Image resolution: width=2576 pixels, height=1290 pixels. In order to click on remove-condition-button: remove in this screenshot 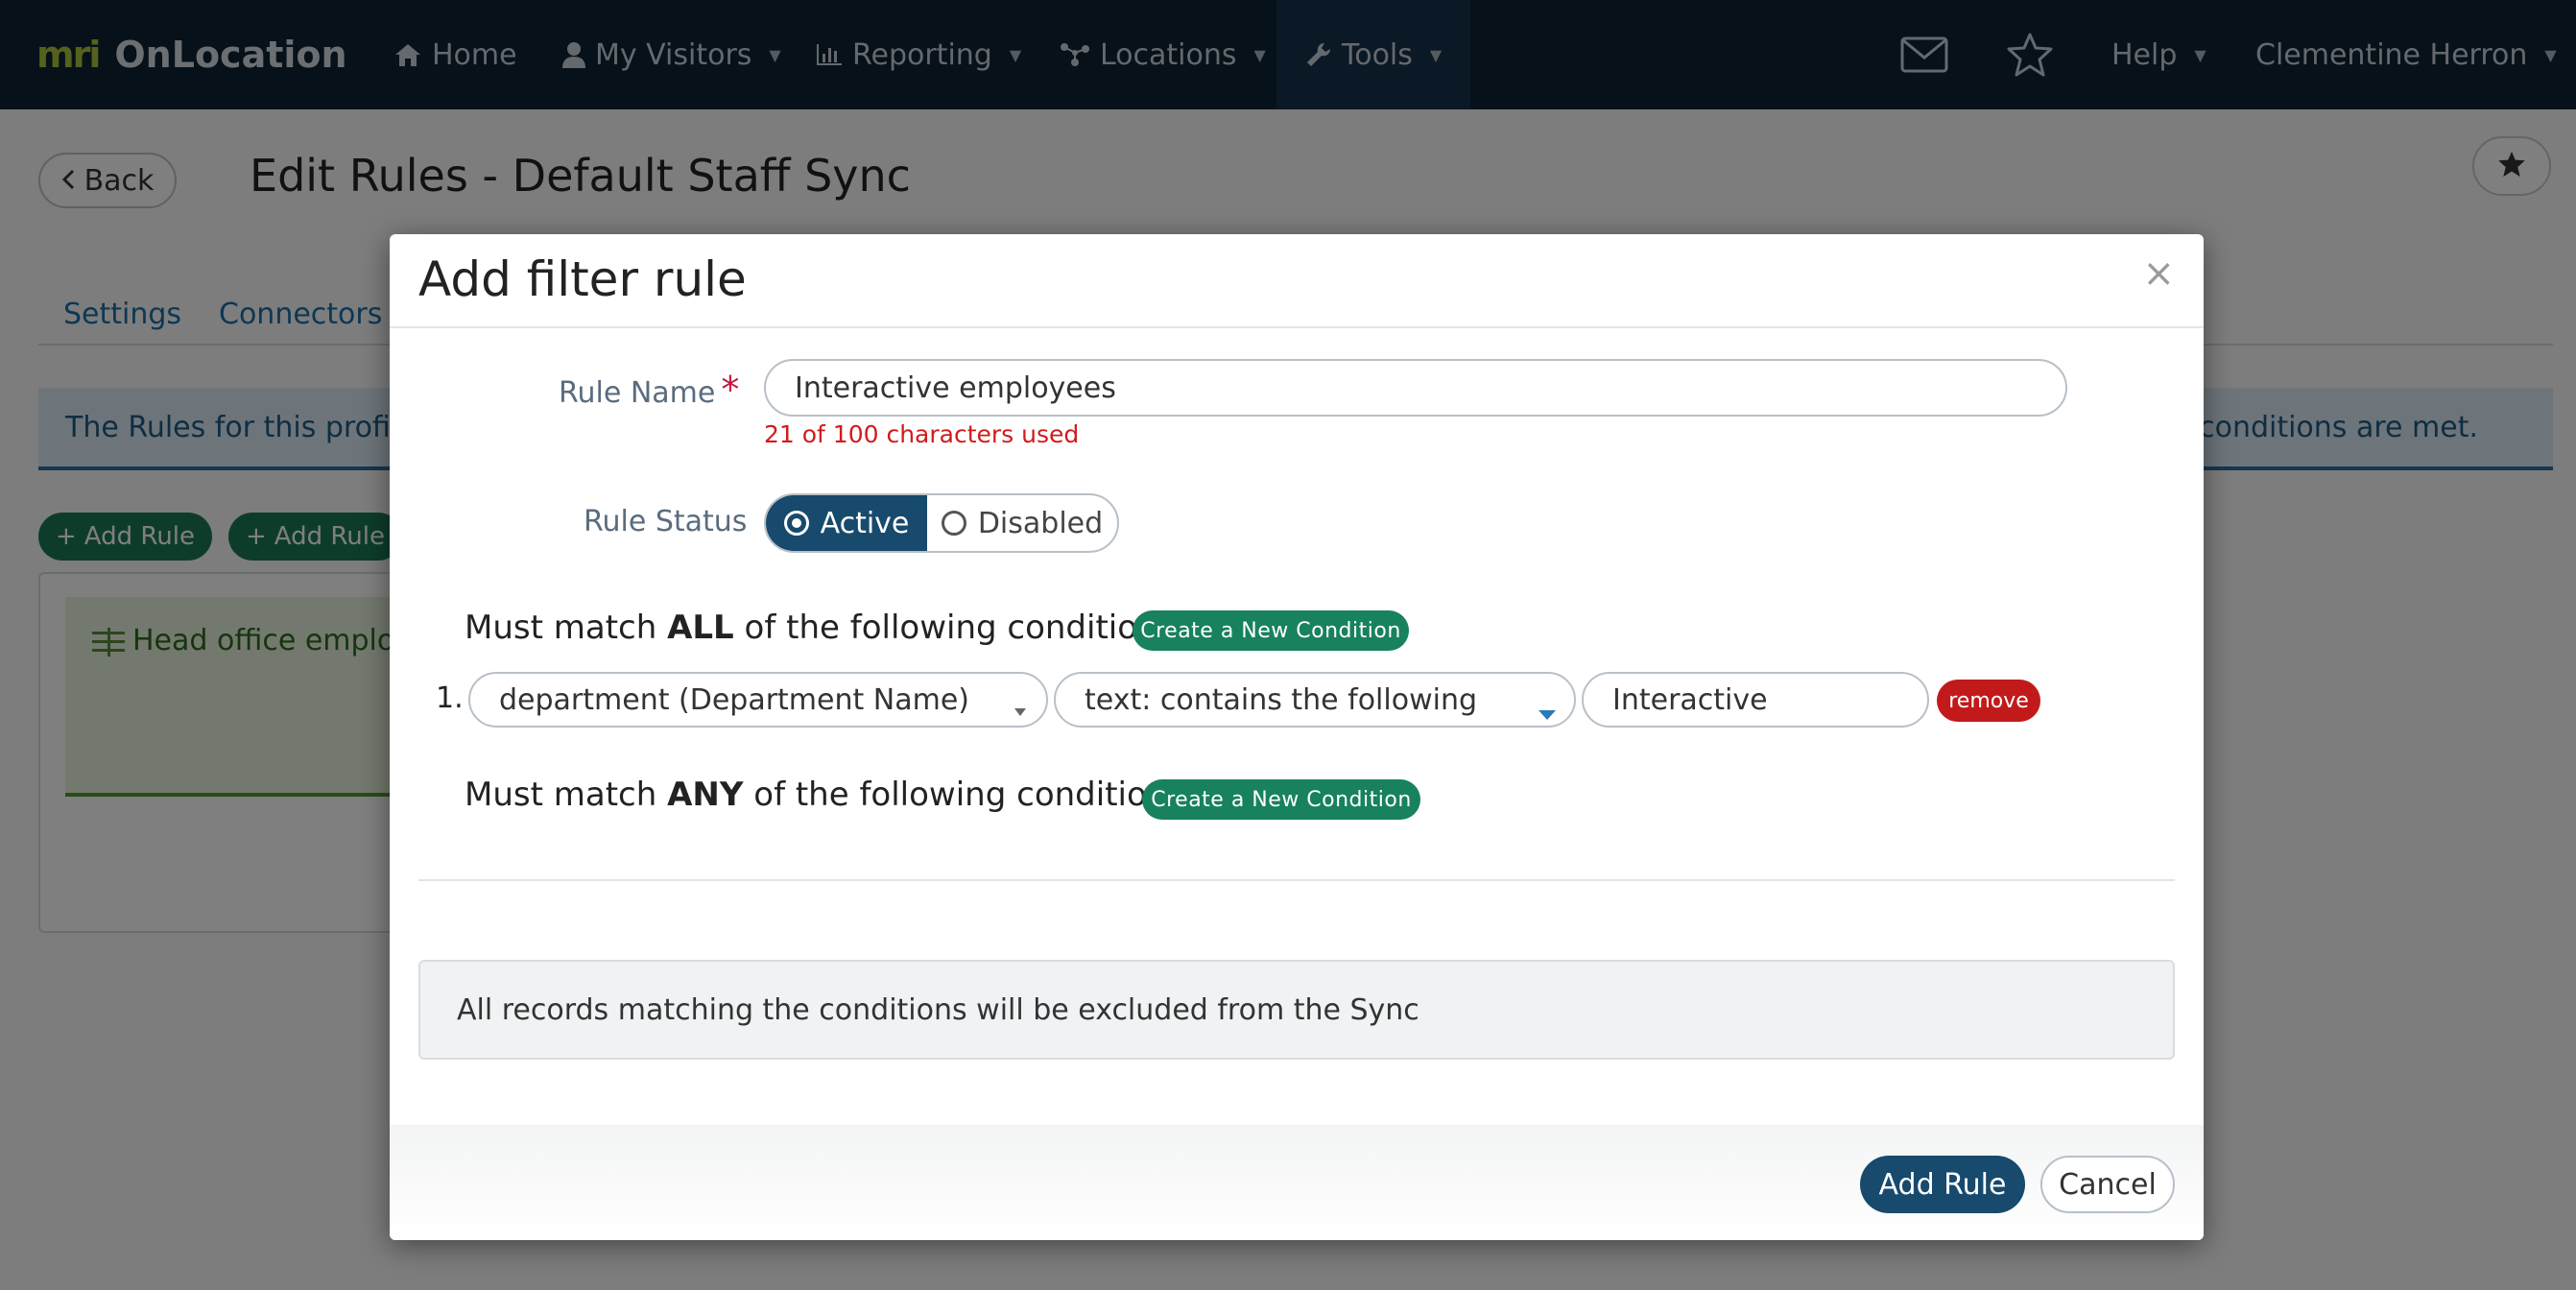, I will do `click(1988, 701)`.